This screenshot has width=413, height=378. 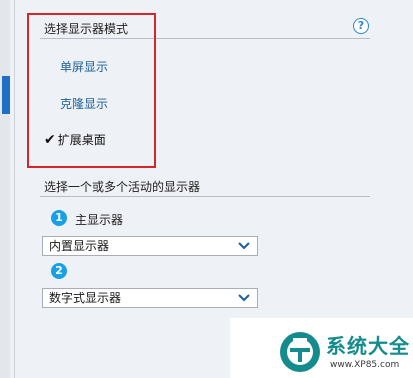 I want to click on step-1-badge: 1, so click(x=59, y=218).